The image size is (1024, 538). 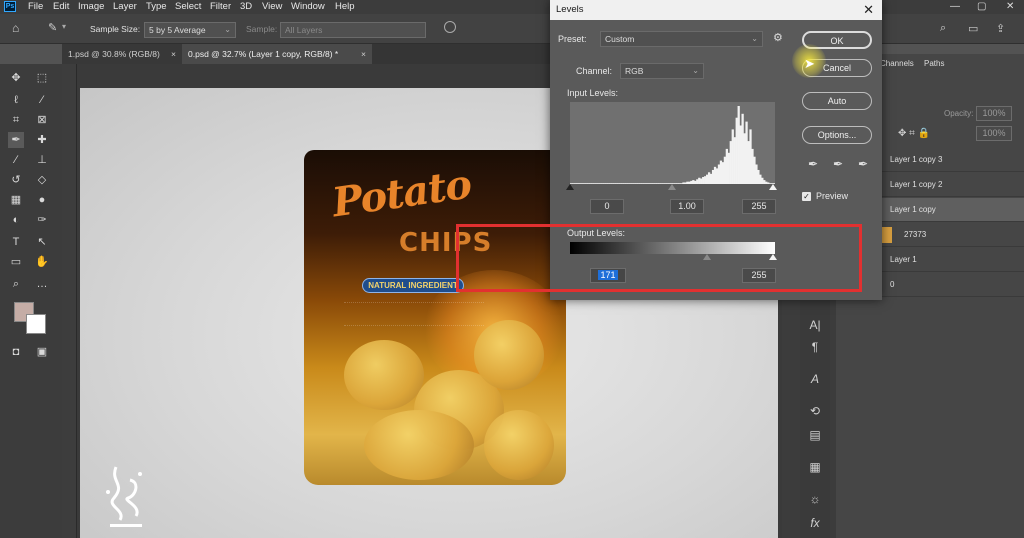 What do you see at coordinates (994, 133) in the screenshot?
I see `fill-input: 100%` at bounding box center [994, 133].